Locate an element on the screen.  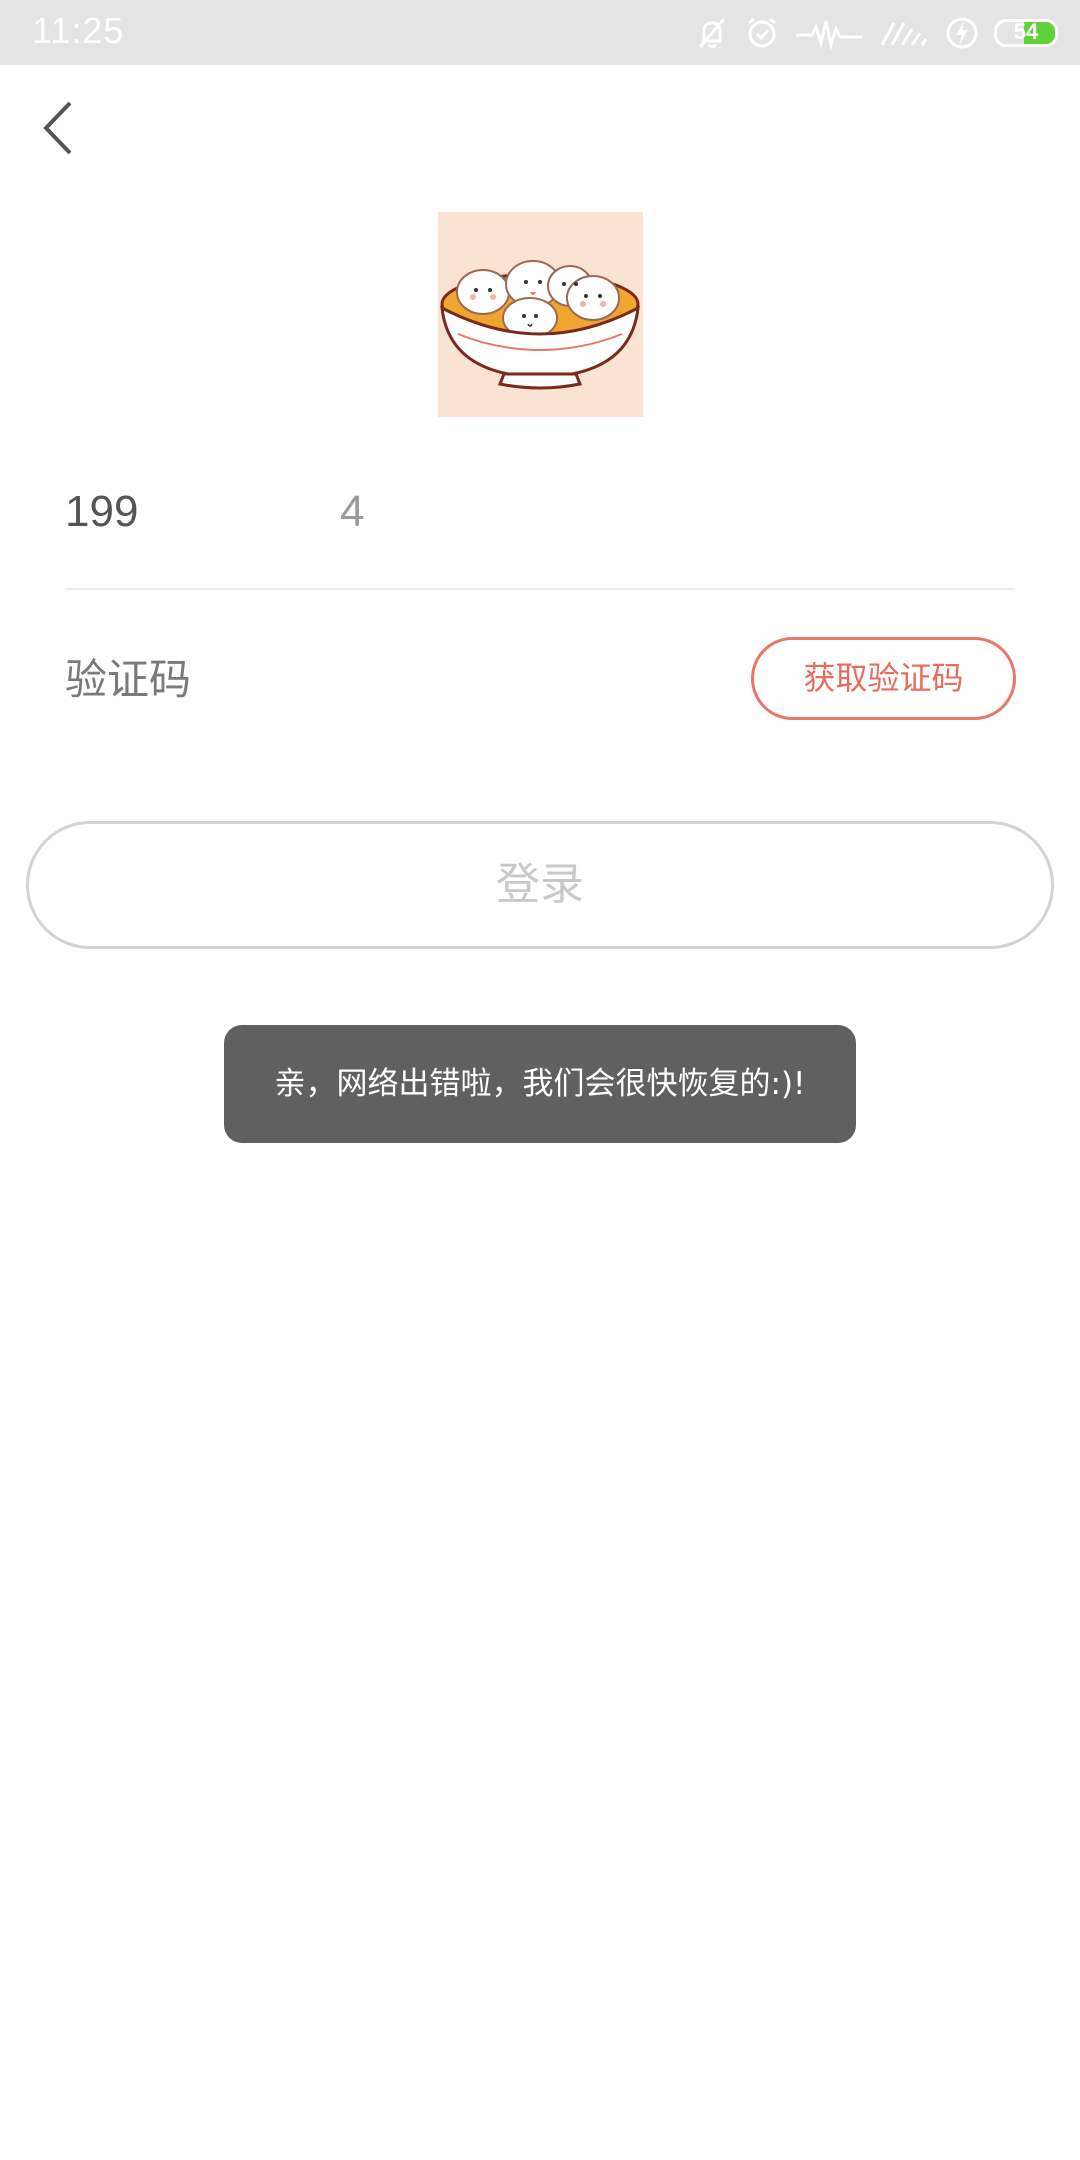
alarm-icon is located at coordinates (762, 33).